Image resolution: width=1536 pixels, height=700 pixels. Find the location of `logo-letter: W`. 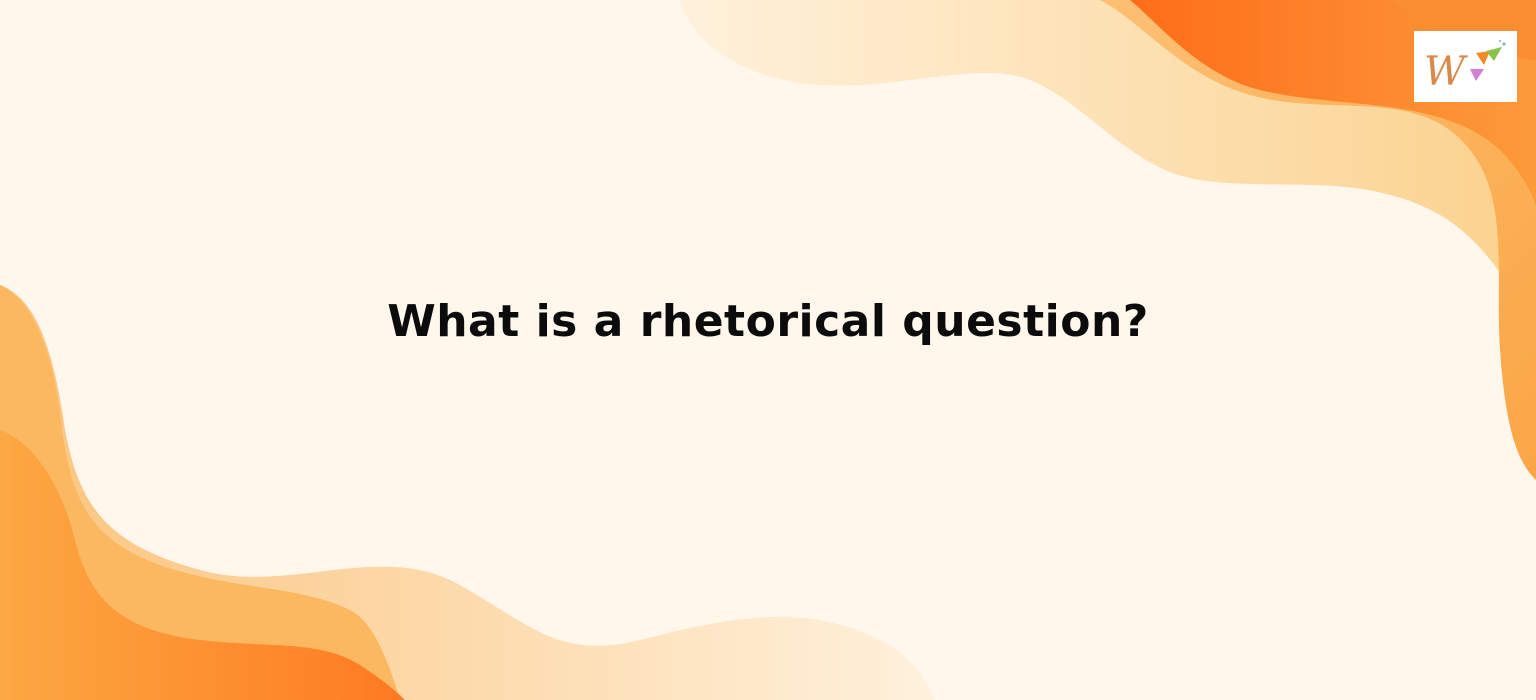

logo-letter: W is located at coordinates (1446, 72).